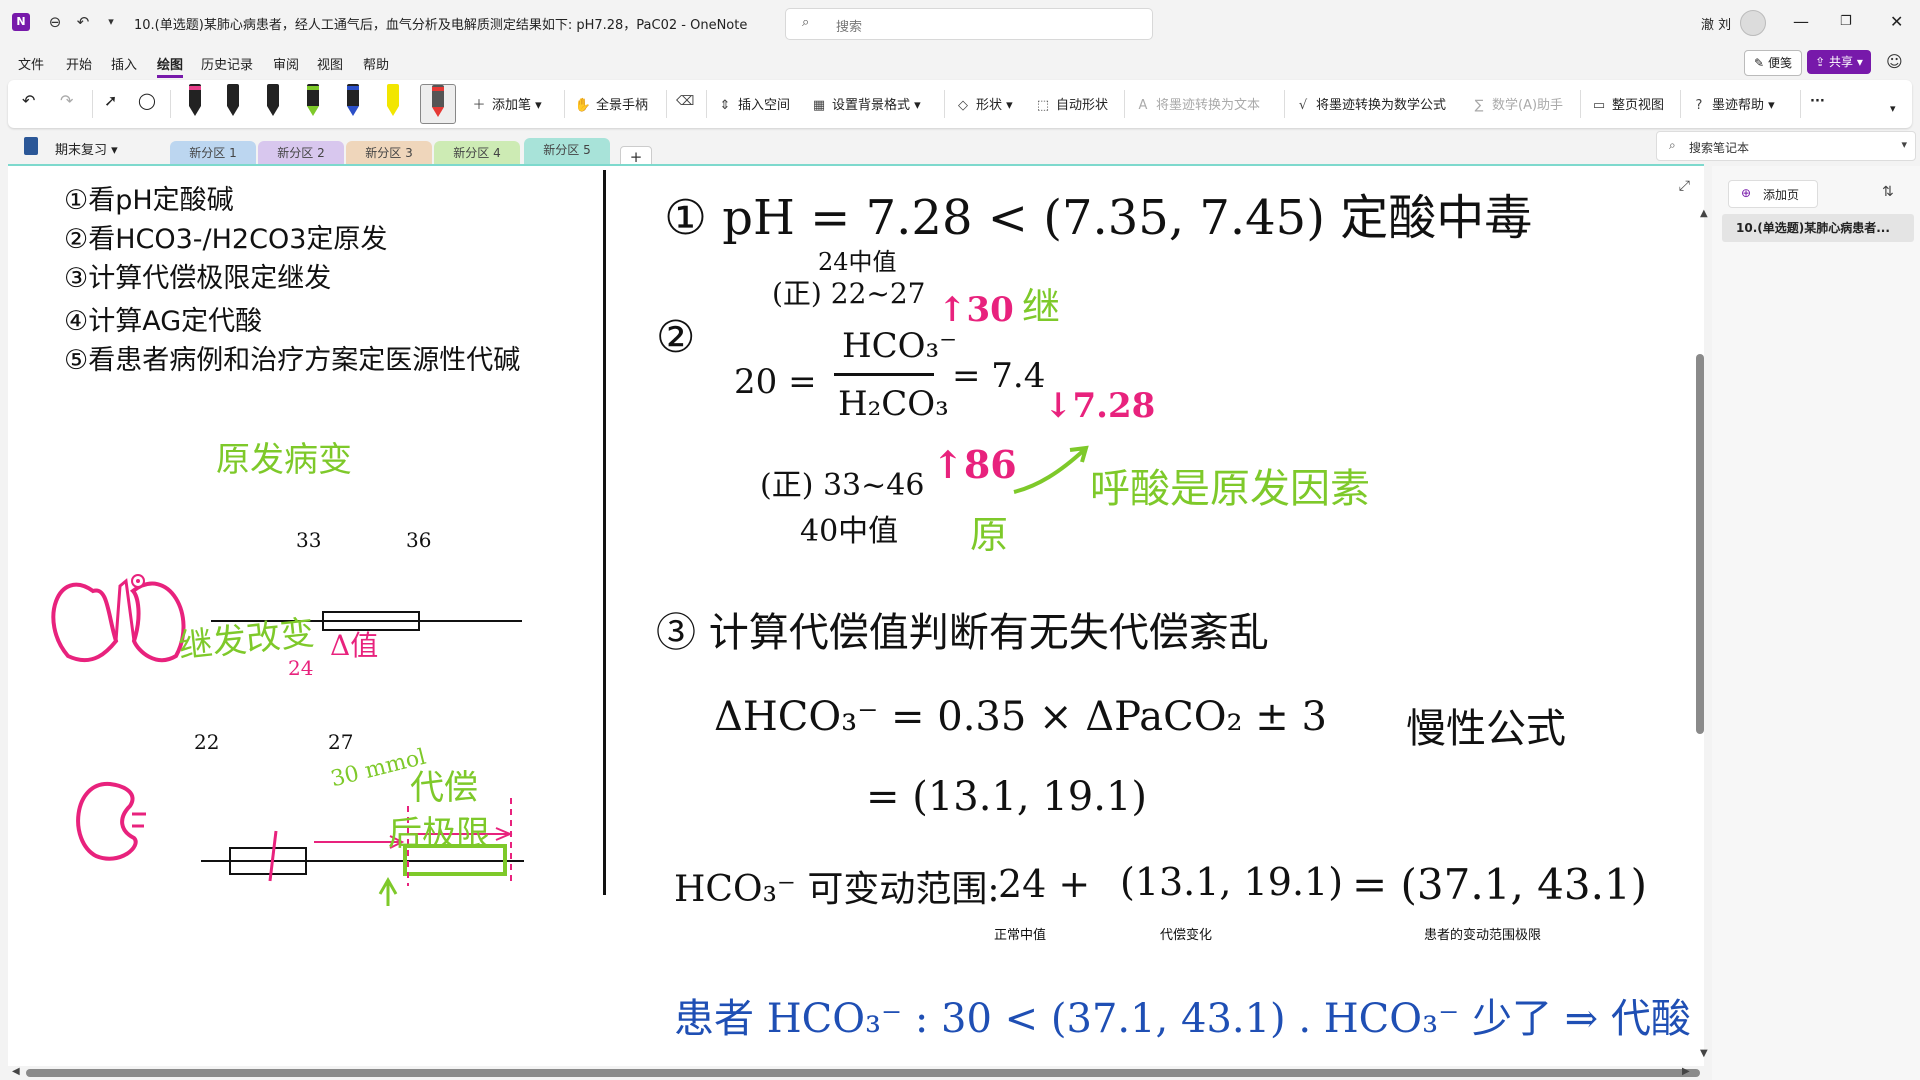 Image resolution: width=1920 pixels, height=1080 pixels. I want to click on step-3: ③计算代偿极限定继发, so click(197, 275).